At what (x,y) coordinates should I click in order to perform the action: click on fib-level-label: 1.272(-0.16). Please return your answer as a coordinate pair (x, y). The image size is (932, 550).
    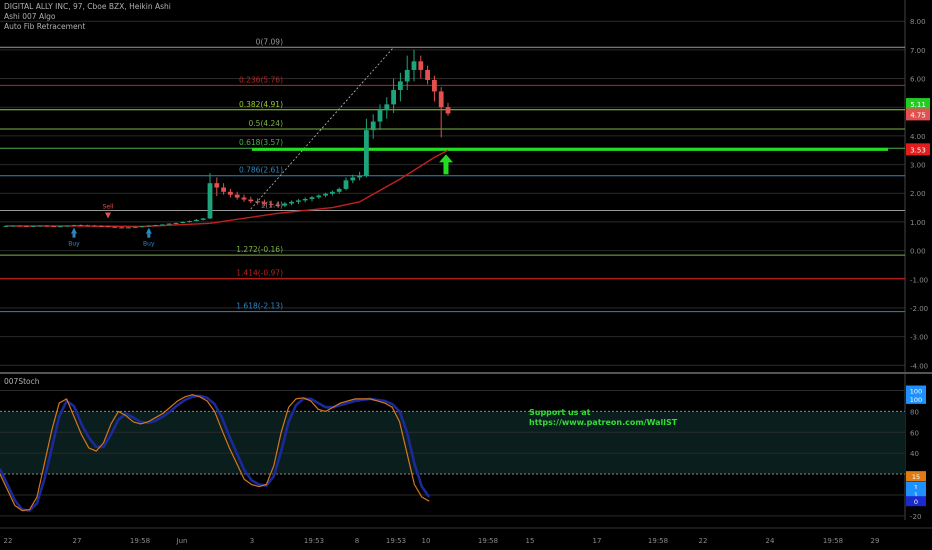
    Looking at the image, I should click on (259, 249).